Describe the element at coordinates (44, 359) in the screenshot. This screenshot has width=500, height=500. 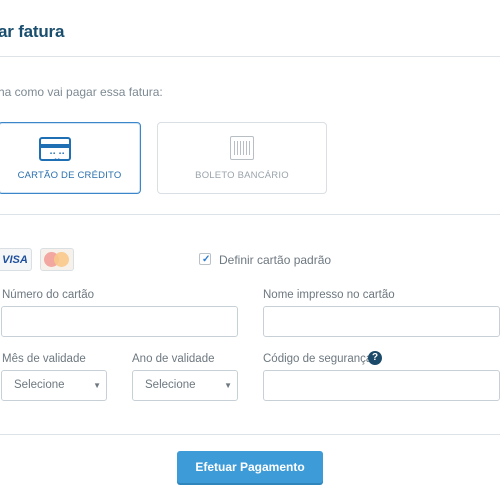
I see `month-label: Mês de validade` at that location.